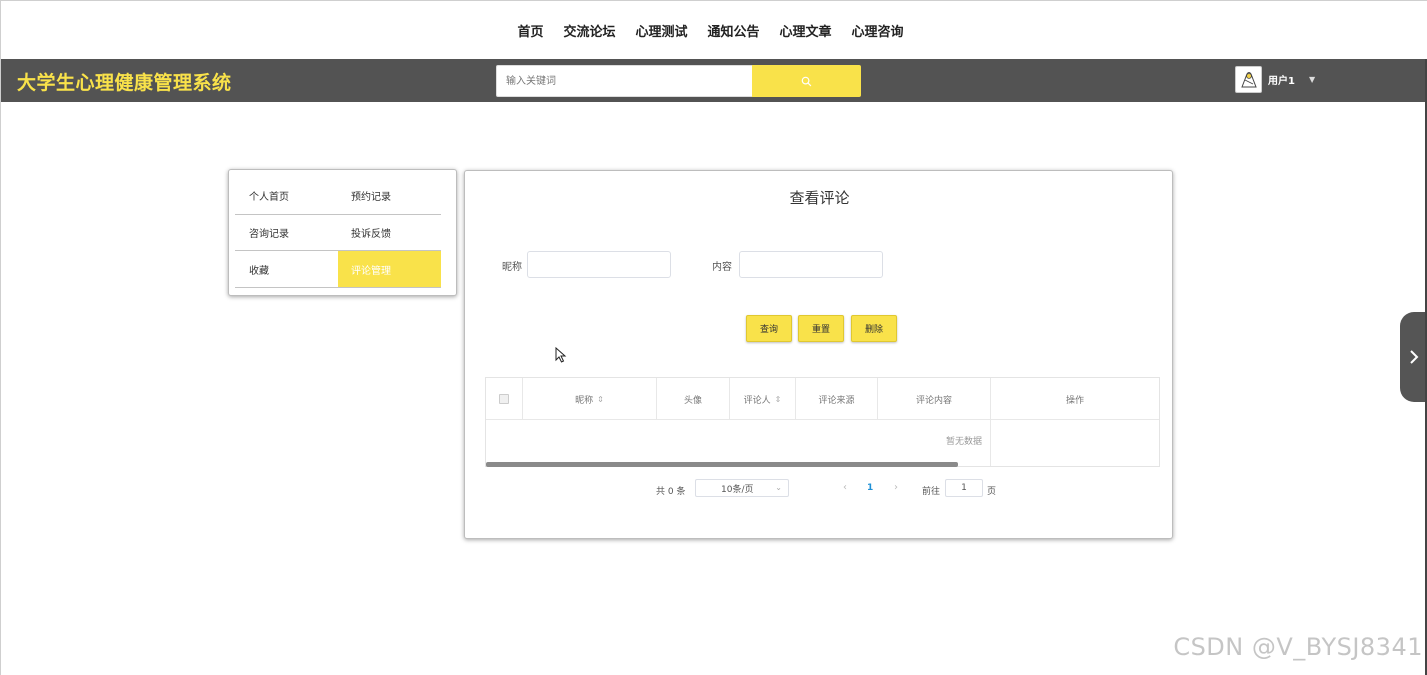  What do you see at coordinates (1298, 647) in the screenshot?
I see `watermark: CSDN @V_BYSJ8341` at bounding box center [1298, 647].